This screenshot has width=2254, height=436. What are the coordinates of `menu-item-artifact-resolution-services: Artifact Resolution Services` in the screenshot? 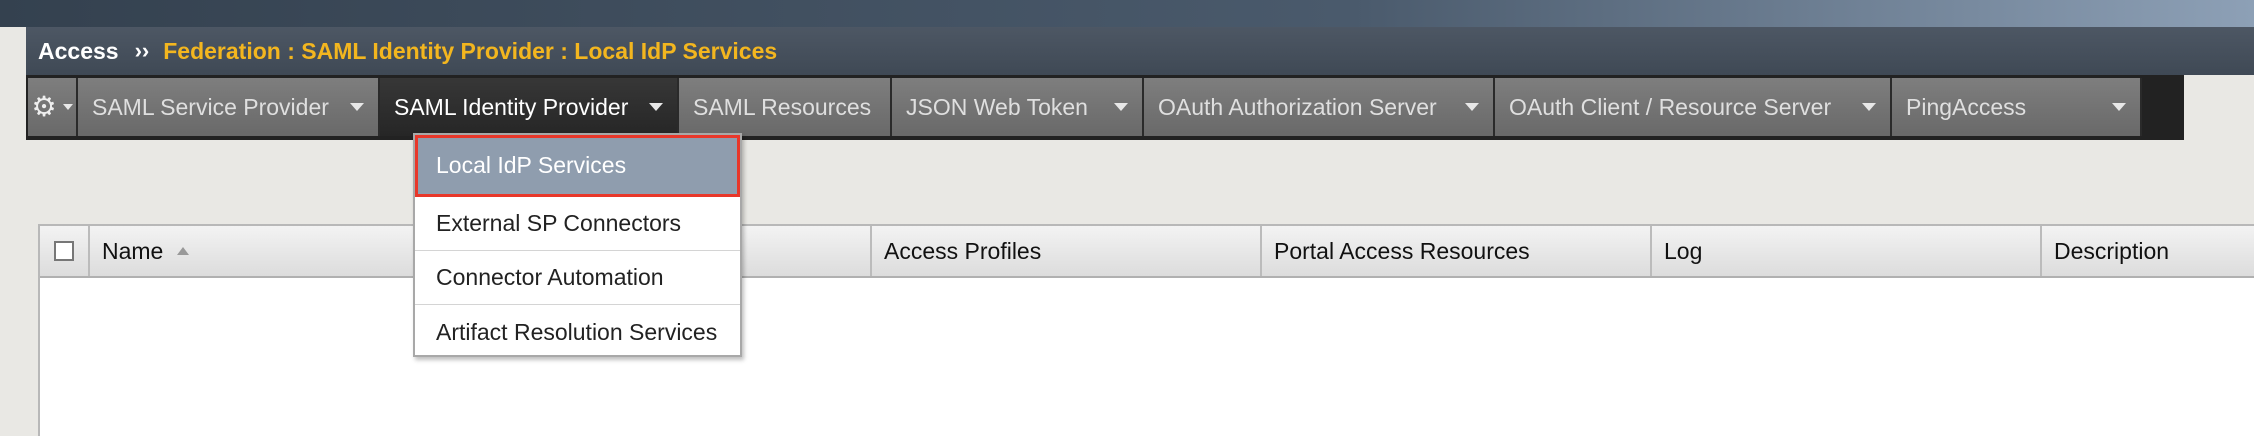 It's located at (577, 332).